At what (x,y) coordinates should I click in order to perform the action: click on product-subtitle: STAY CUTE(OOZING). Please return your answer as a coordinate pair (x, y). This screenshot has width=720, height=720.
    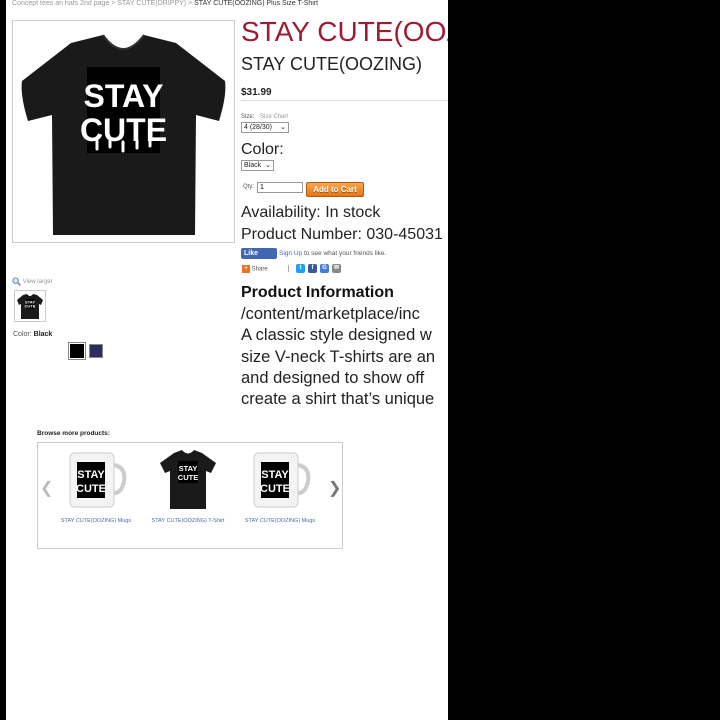
    Looking at the image, I should click on (332, 64).